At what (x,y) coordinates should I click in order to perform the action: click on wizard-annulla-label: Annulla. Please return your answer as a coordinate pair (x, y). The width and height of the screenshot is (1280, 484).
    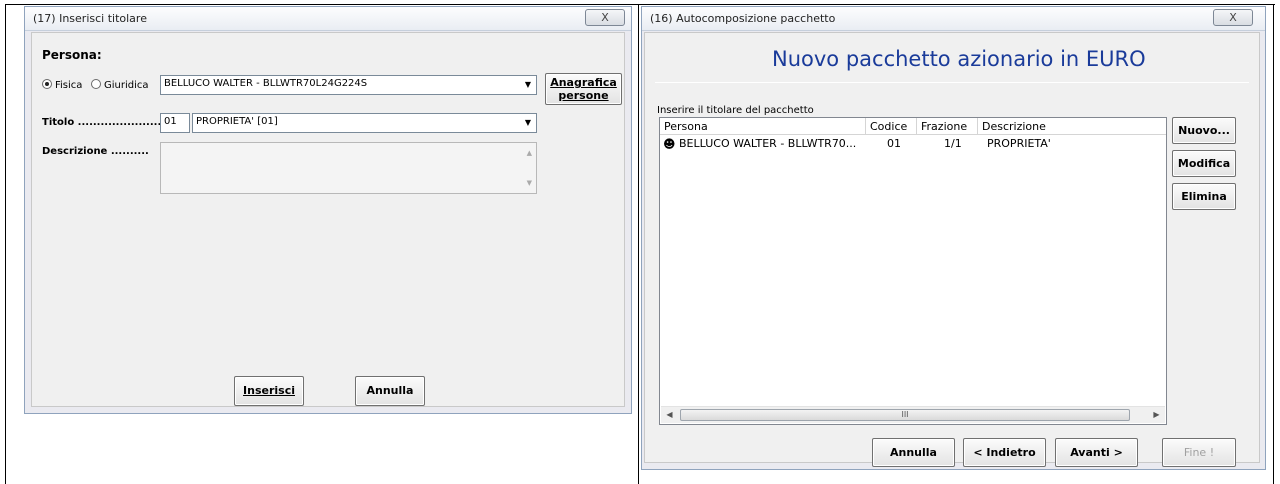
    Looking at the image, I should click on (913, 452).